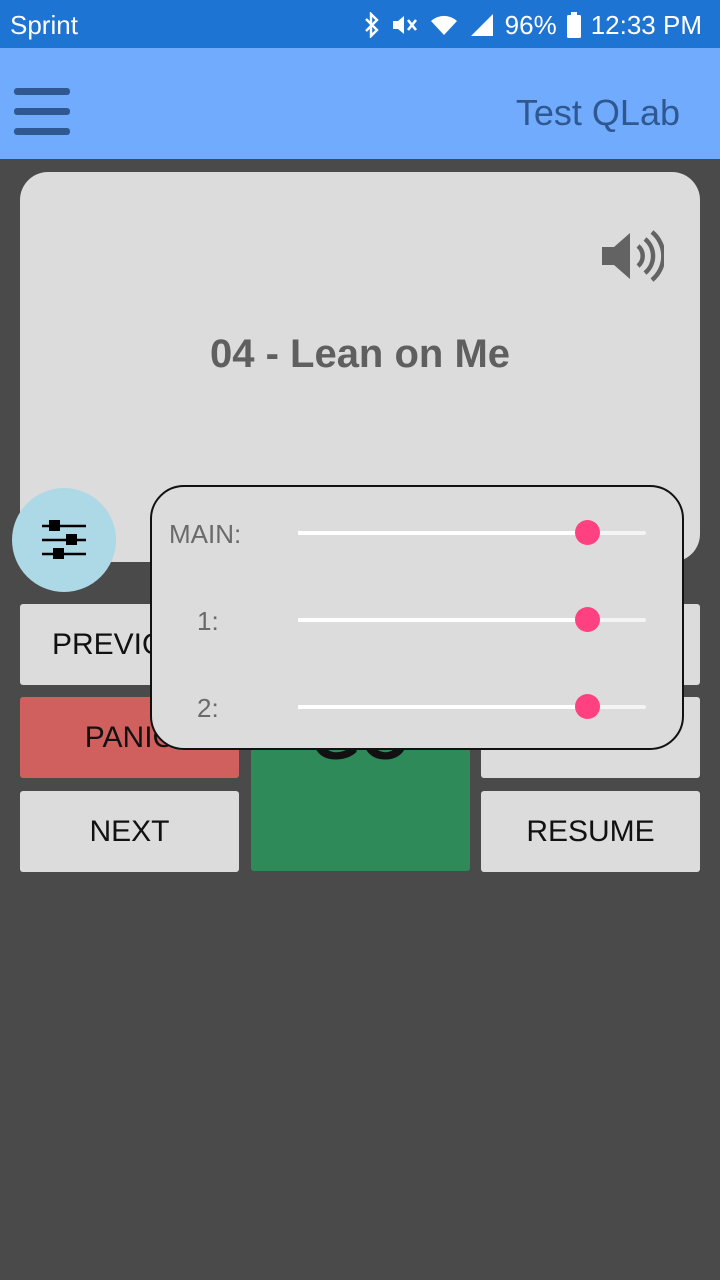 The image size is (720, 1280). What do you see at coordinates (360, 354) in the screenshot?
I see `cue-title: 04 - Lean on Me` at bounding box center [360, 354].